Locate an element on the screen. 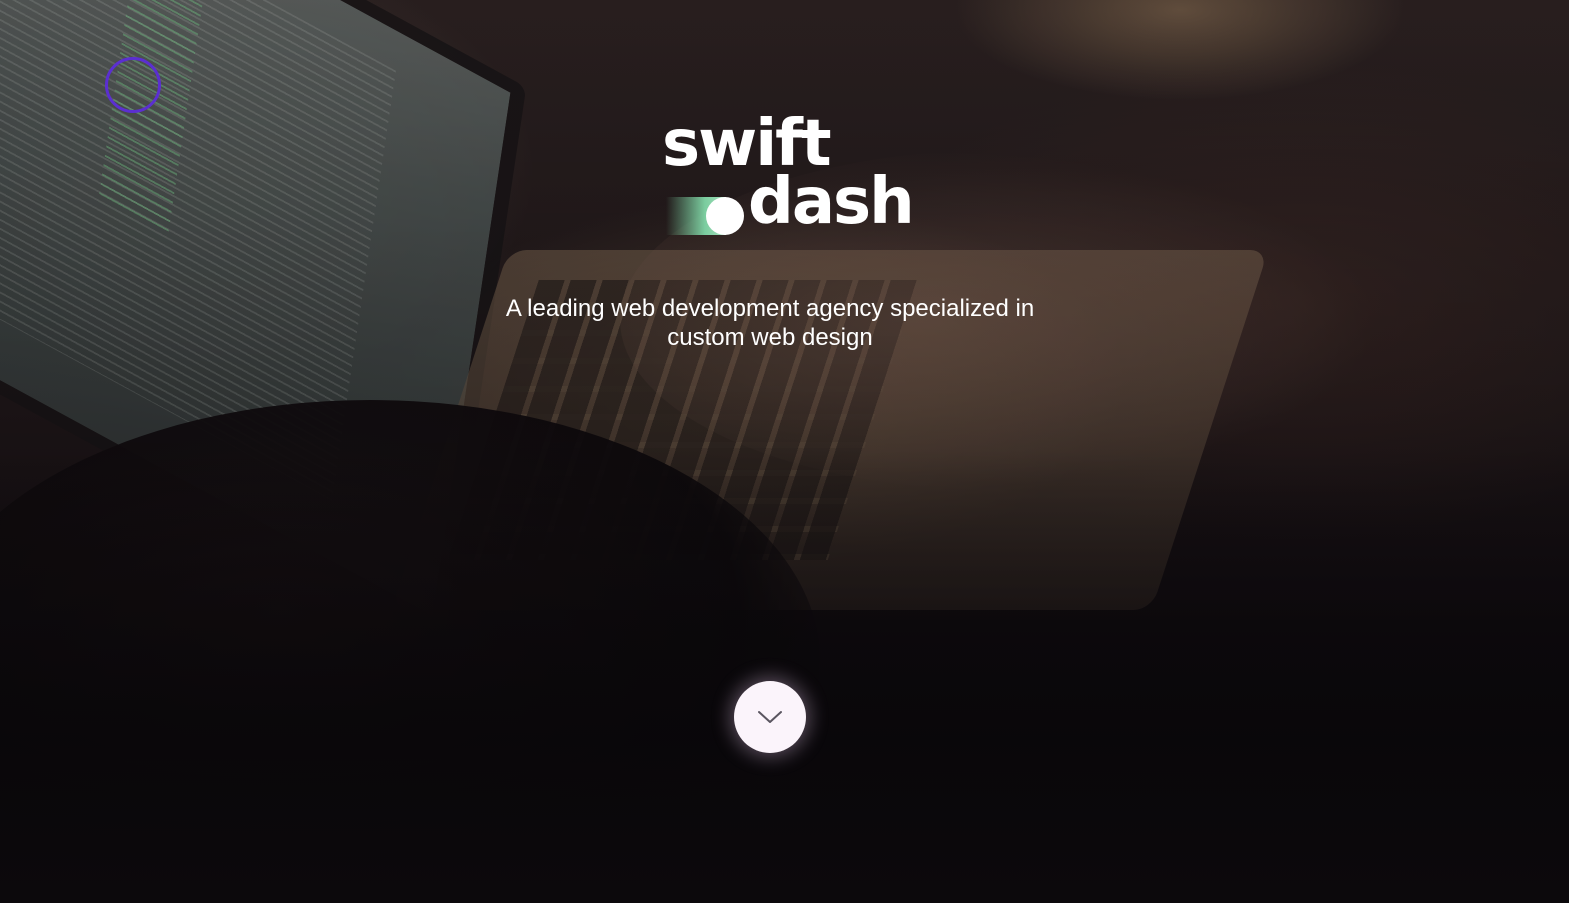 The width and height of the screenshot is (1569, 903). brand-logo: swift dash is located at coordinates (787, 177).